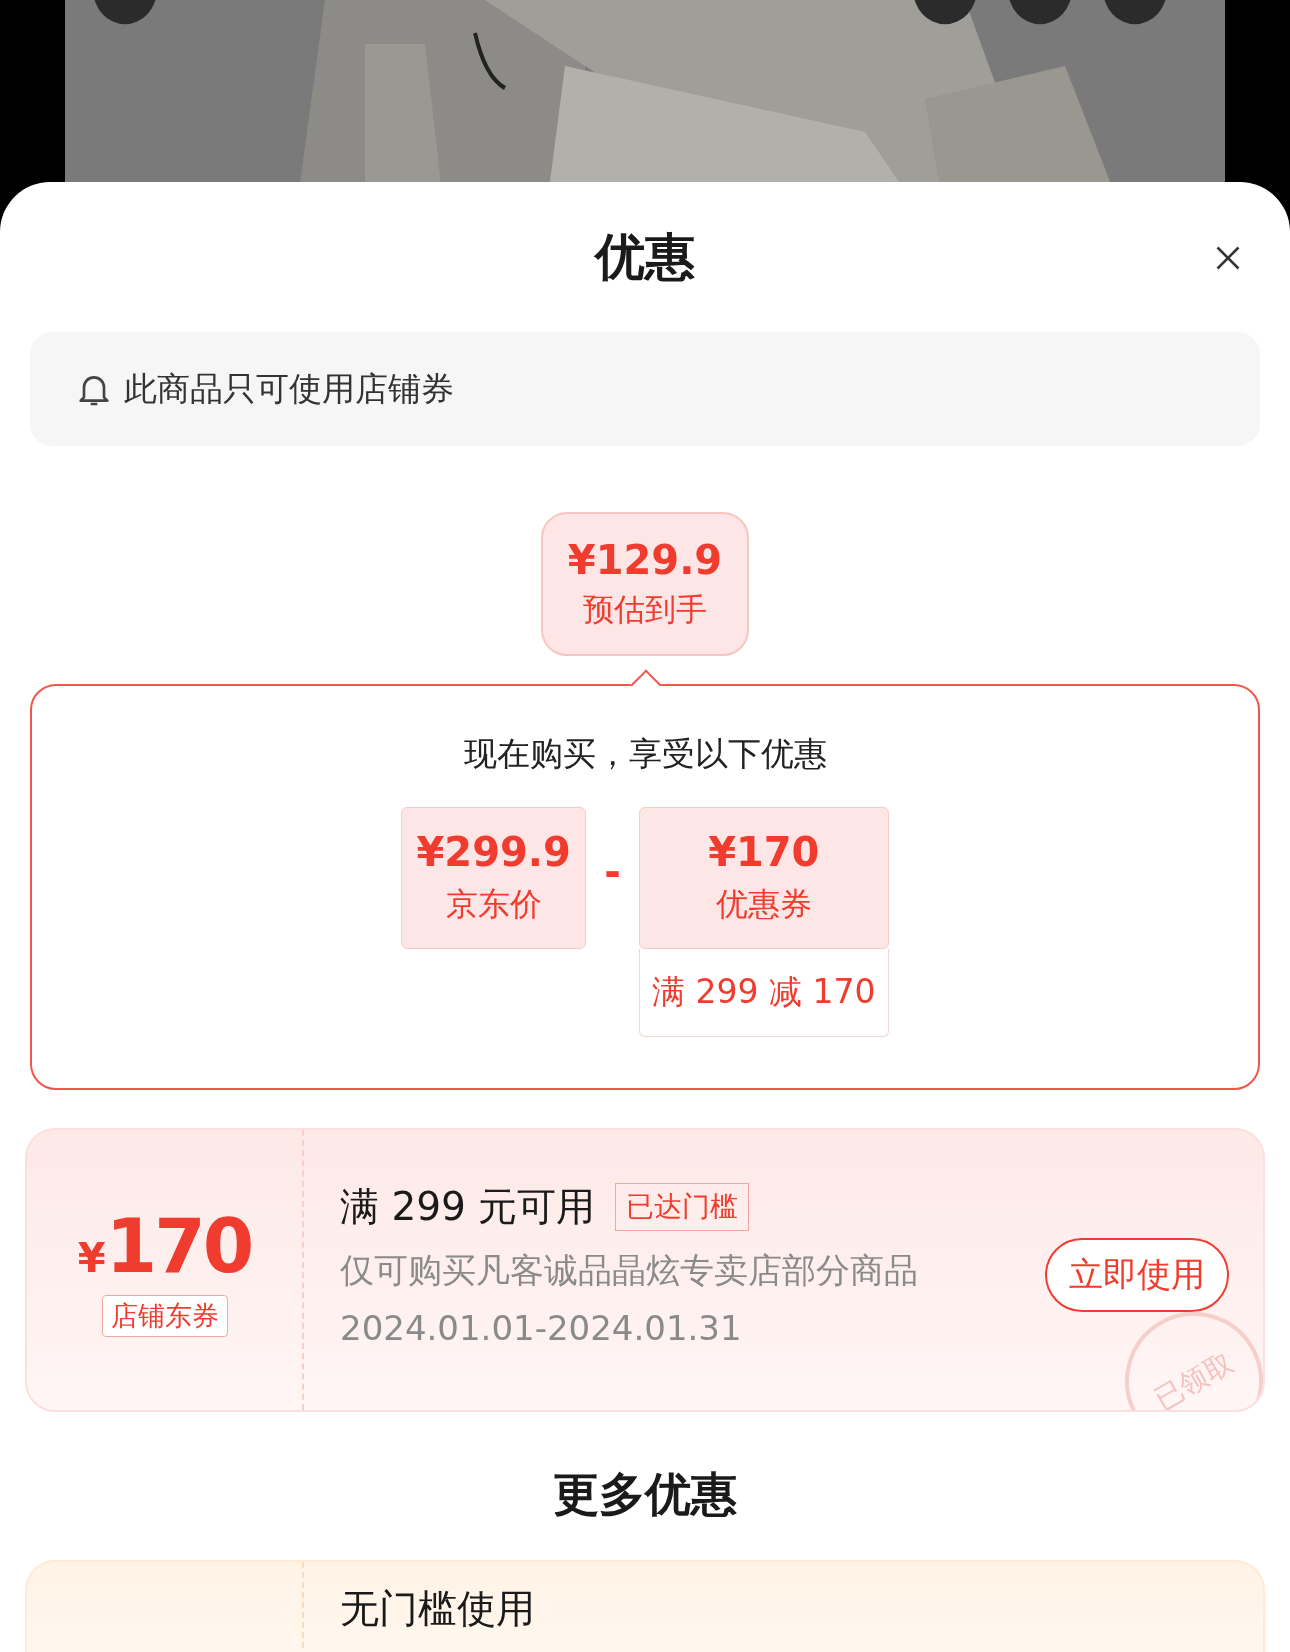 This screenshot has height=1652, width=1290. What do you see at coordinates (763, 904) in the screenshot?
I see `tile-label: 优惠券` at bounding box center [763, 904].